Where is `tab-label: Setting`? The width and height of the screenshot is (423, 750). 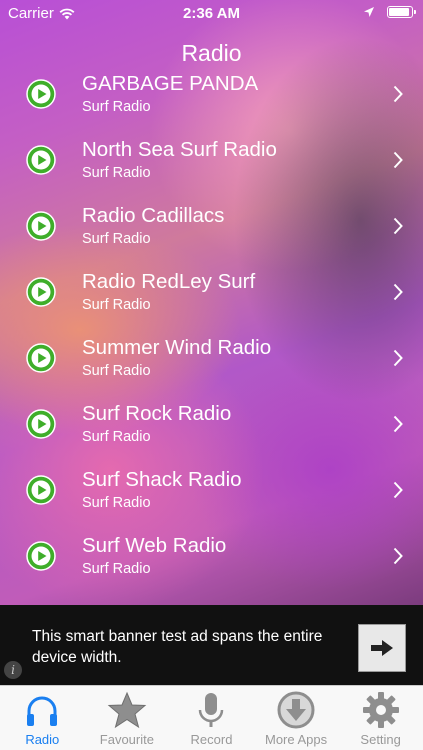
tab-label: Setting is located at coordinates (380, 739).